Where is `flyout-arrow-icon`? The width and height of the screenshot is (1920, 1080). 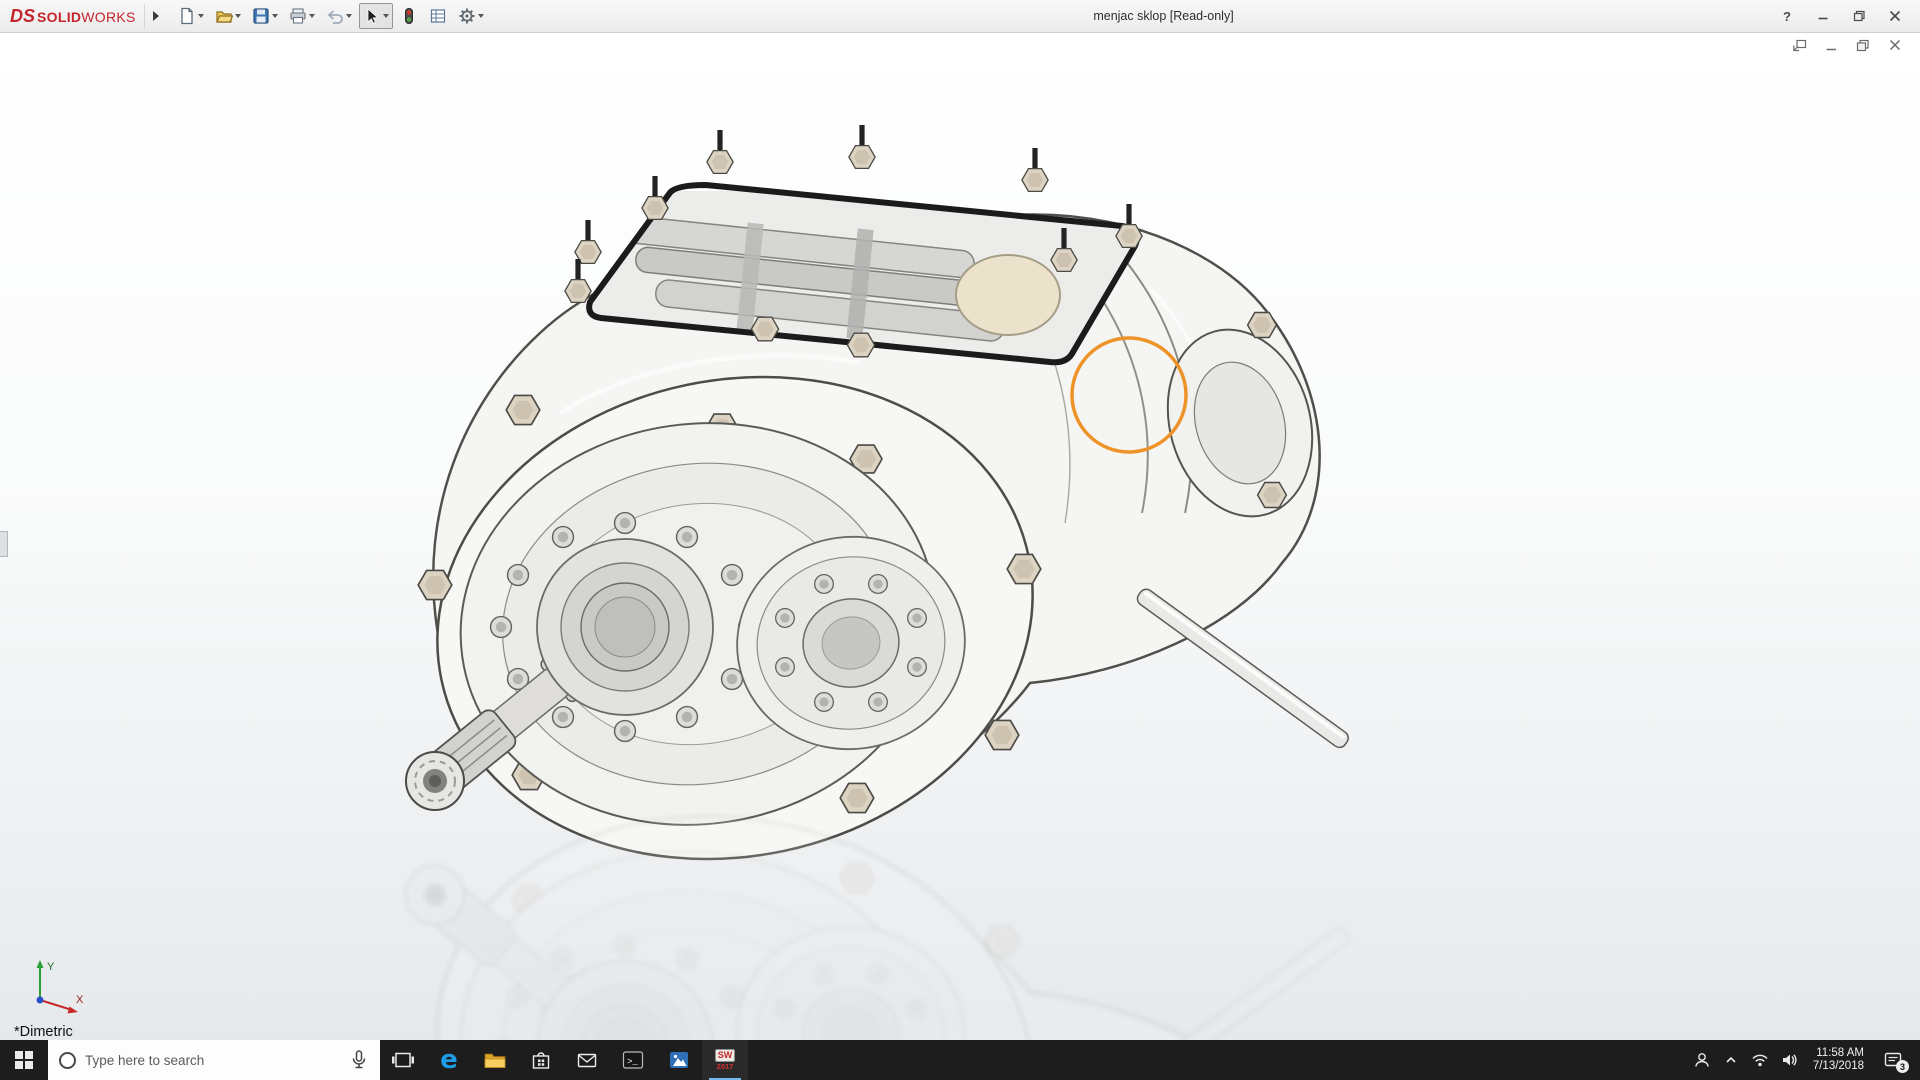 flyout-arrow-icon is located at coordinates (156, 16).